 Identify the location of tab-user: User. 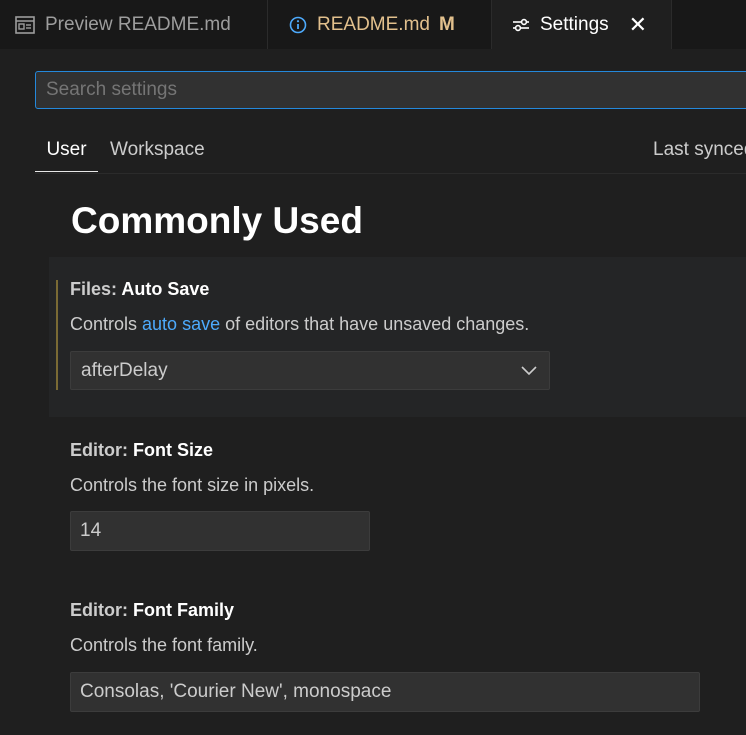
(66, 150).